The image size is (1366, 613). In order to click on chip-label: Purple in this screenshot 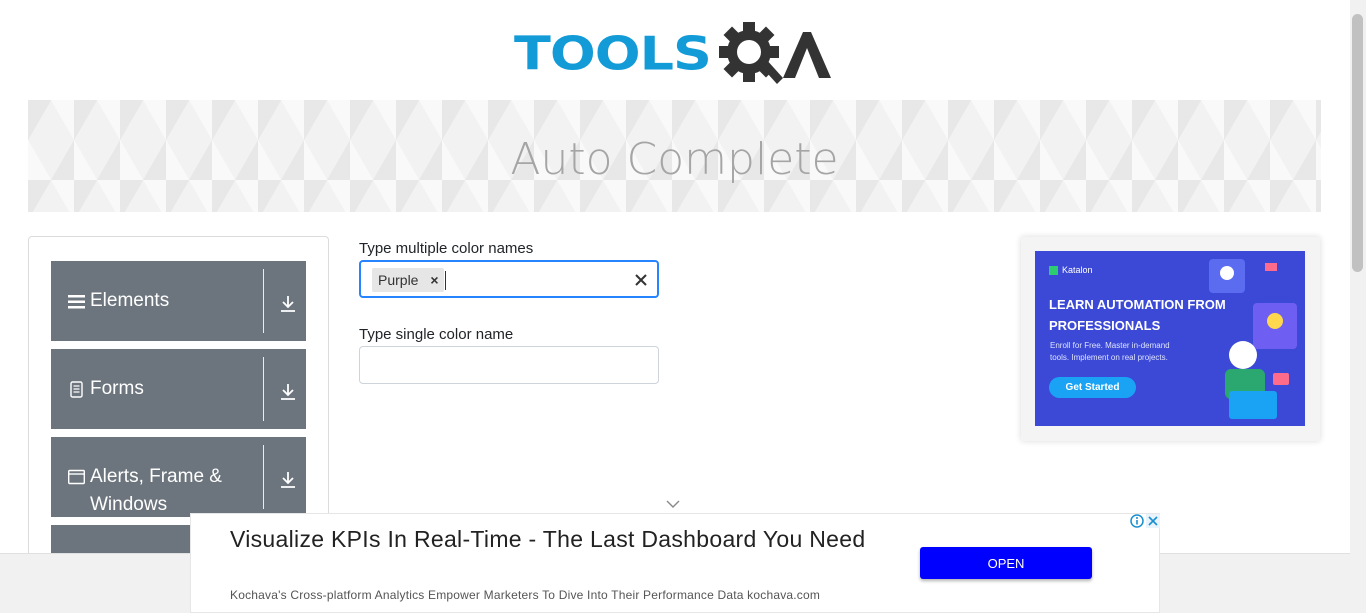, I will do `click(398, 280)`.